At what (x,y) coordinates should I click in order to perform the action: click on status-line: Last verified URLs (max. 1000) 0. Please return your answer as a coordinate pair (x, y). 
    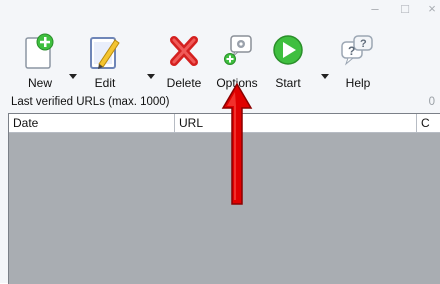
    Looking at the image, I should click on (220, 103).